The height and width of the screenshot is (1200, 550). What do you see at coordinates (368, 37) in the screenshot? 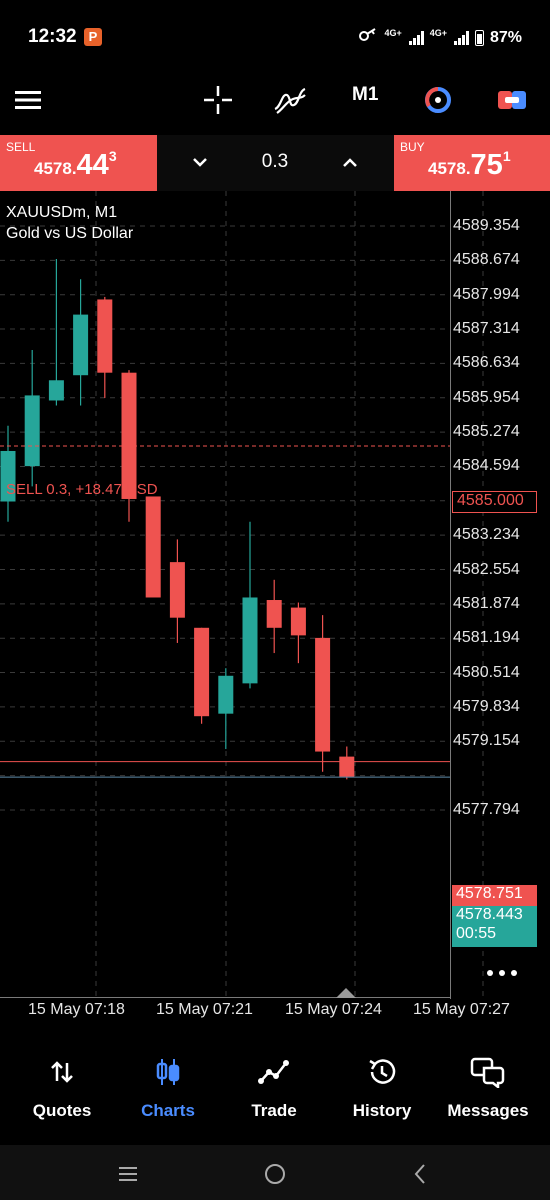
I see `key-icon` at bounding box center [368, 37].